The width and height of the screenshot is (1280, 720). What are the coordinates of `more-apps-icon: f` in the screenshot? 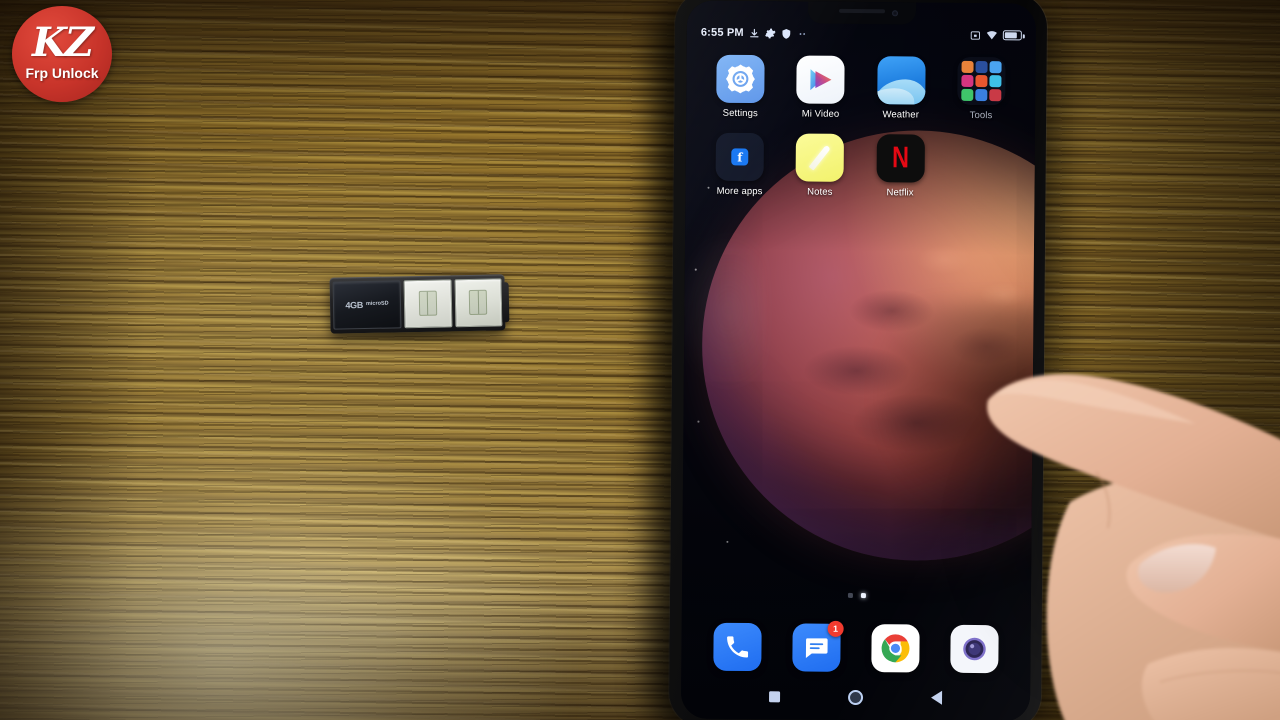 It's located at (740, 157).